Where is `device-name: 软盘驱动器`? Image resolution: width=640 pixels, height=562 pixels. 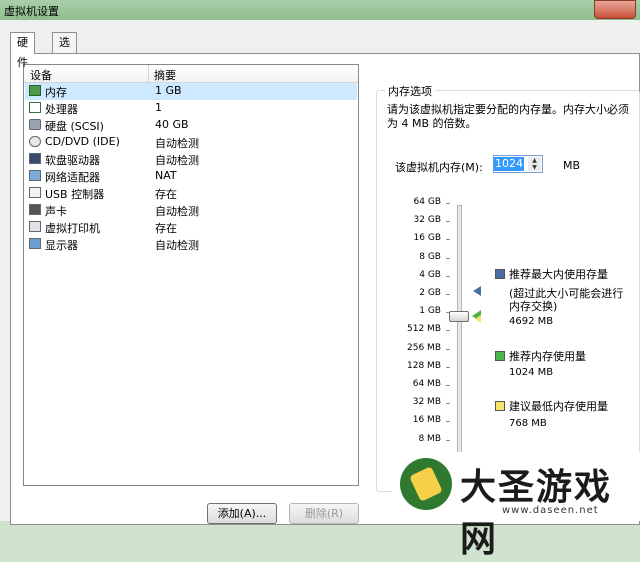
device-name: 软盘驱动器 is located at coordinates (72, 160).